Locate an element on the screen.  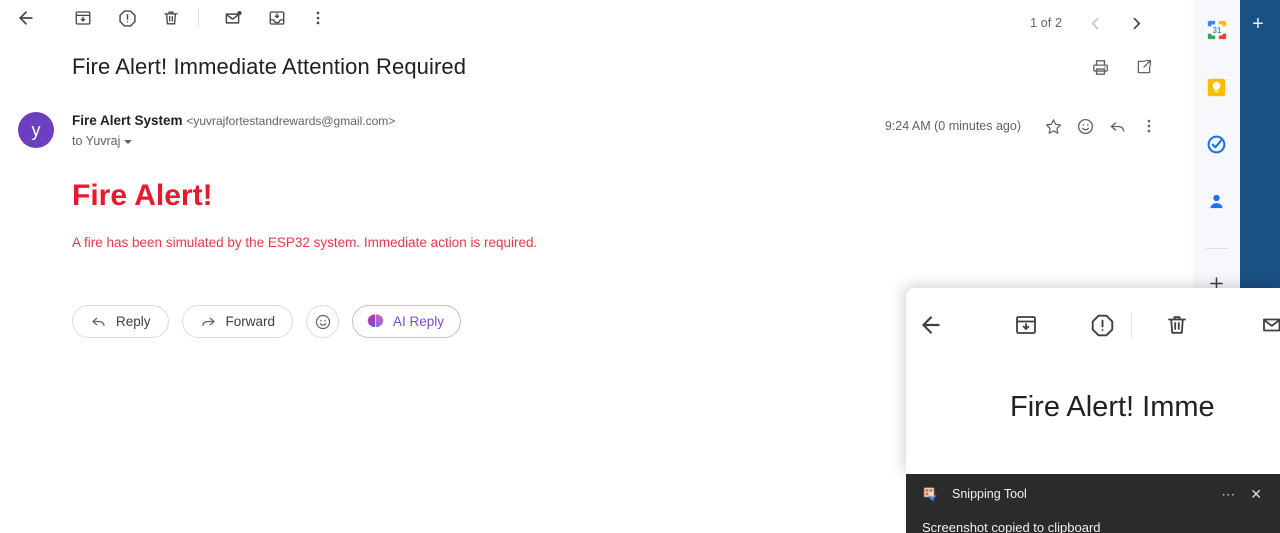
overlay-delete-icon is located at coordinates (1177, 325).